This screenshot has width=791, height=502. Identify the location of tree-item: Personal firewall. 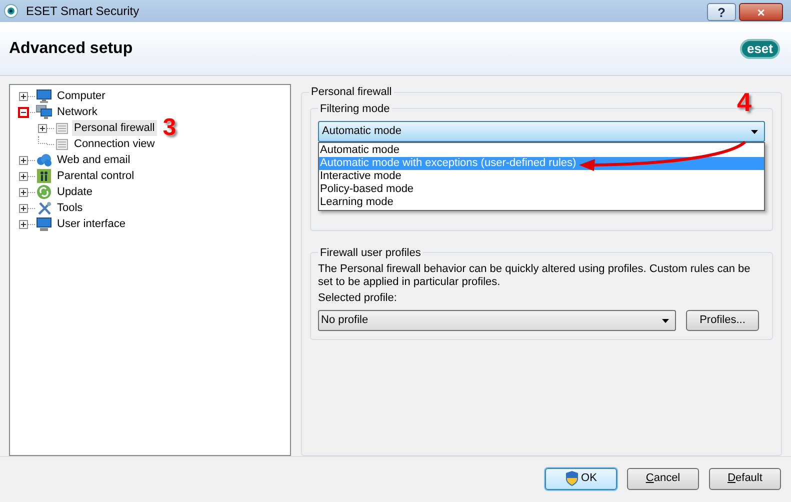
(114, 128).